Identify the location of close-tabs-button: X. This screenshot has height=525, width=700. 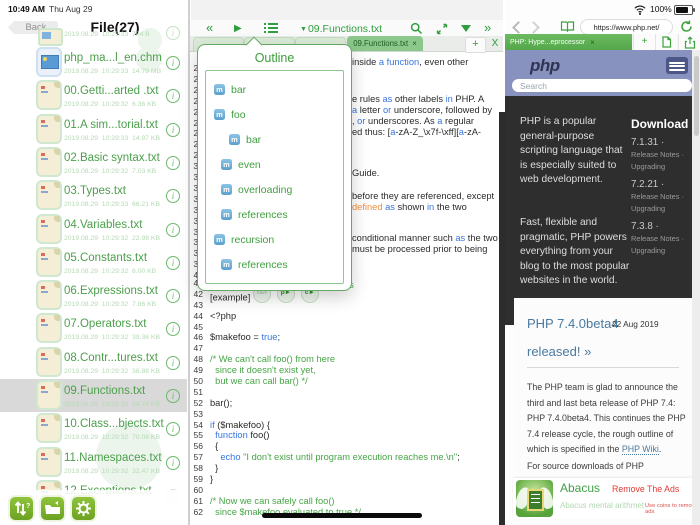
(495, 44).